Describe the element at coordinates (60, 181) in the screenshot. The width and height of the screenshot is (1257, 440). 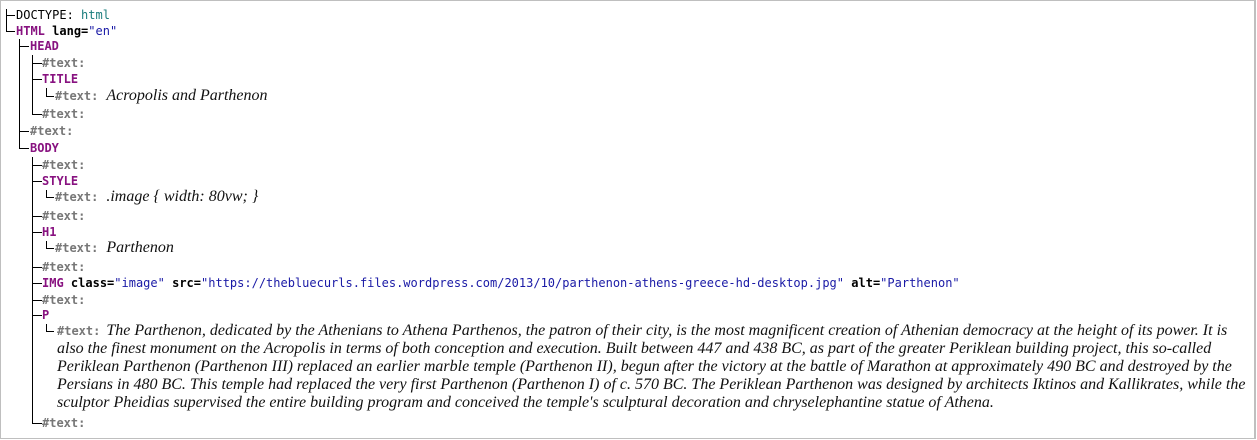
I see `style-tag: STYLE` at that location.